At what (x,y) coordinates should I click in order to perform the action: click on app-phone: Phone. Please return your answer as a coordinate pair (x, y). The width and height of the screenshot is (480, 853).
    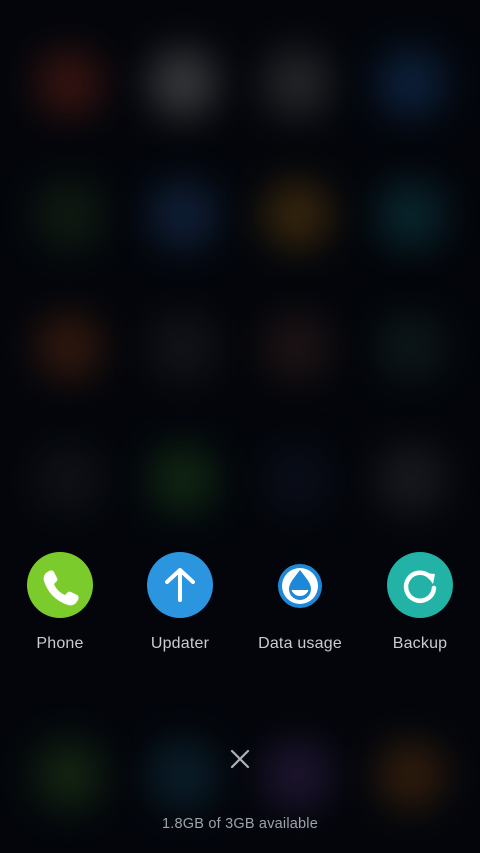
    Looking at the image, I should click on (60, 607).